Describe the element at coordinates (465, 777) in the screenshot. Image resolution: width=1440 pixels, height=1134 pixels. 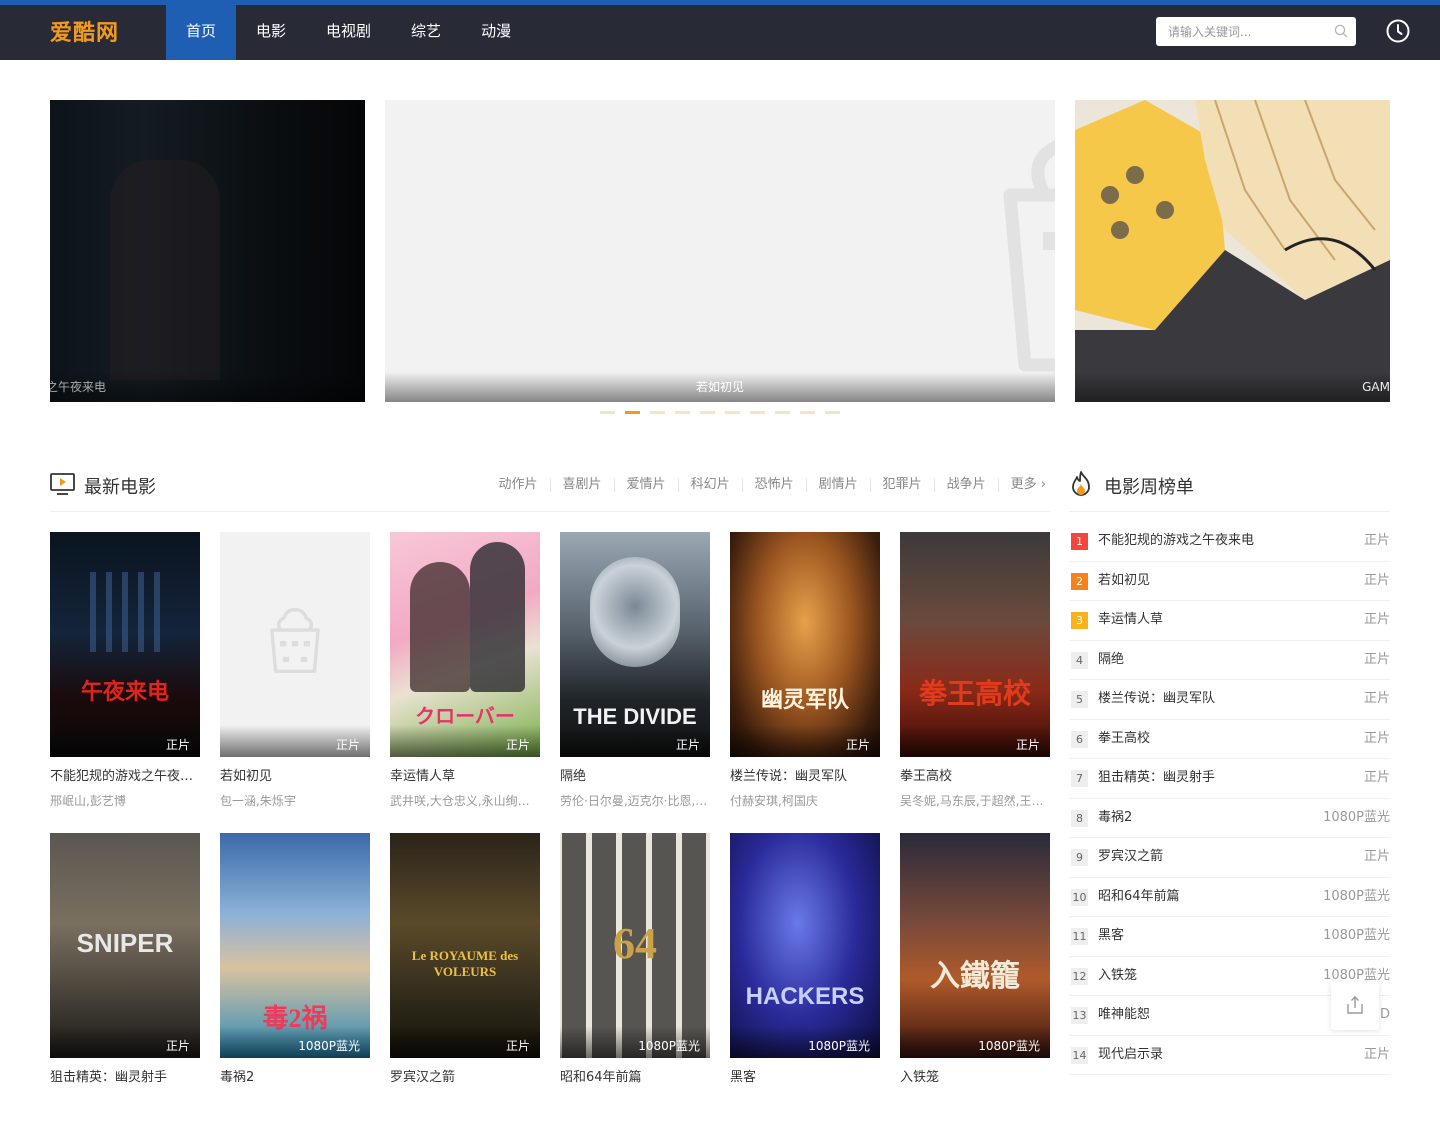
I see `movie-title: 幸运情人草` at that location.